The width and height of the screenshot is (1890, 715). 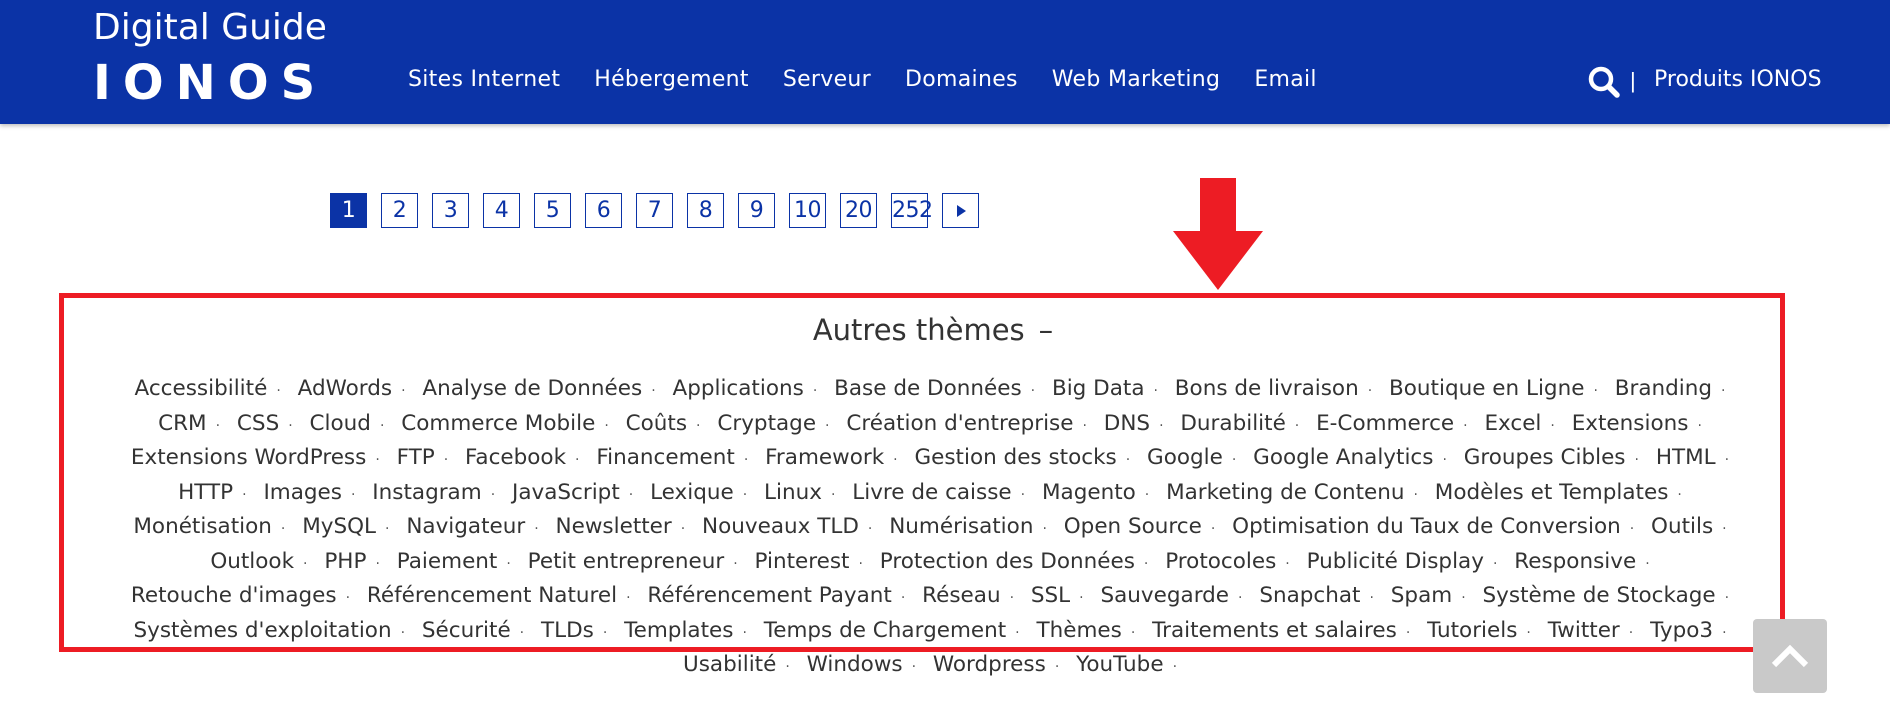 I want to click on theme-link: E-Commerce ·, so click(x=1397, y=423).